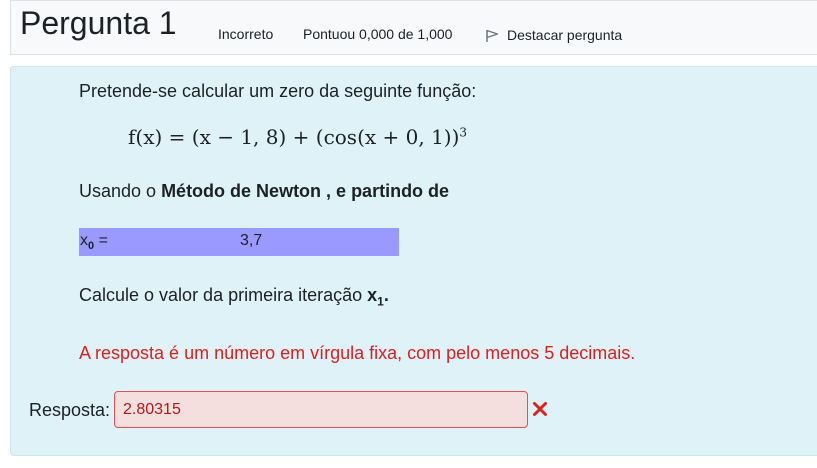 The width and height of the screenshot is (817, 468). I want to click on question-word: Pergunta, so click(85, 23).